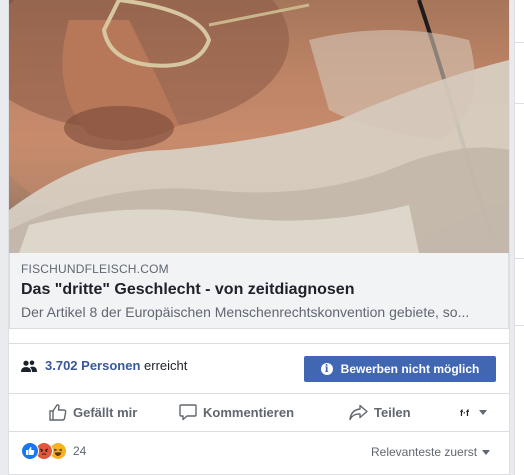 The image size is (524, 475). Describe the element at coordinates (424, 452) in the screenshot. I see `sort-label: Relevanteste zuerst` at that location.